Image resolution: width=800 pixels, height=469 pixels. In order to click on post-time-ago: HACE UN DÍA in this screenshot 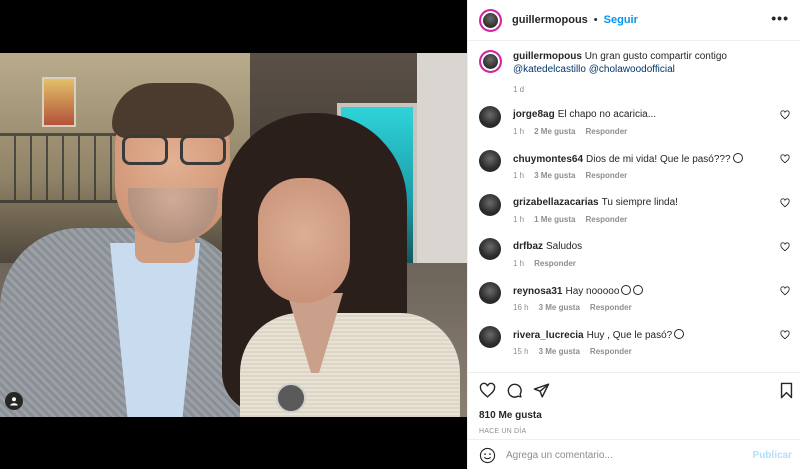, I will do `click(502, 431)`.